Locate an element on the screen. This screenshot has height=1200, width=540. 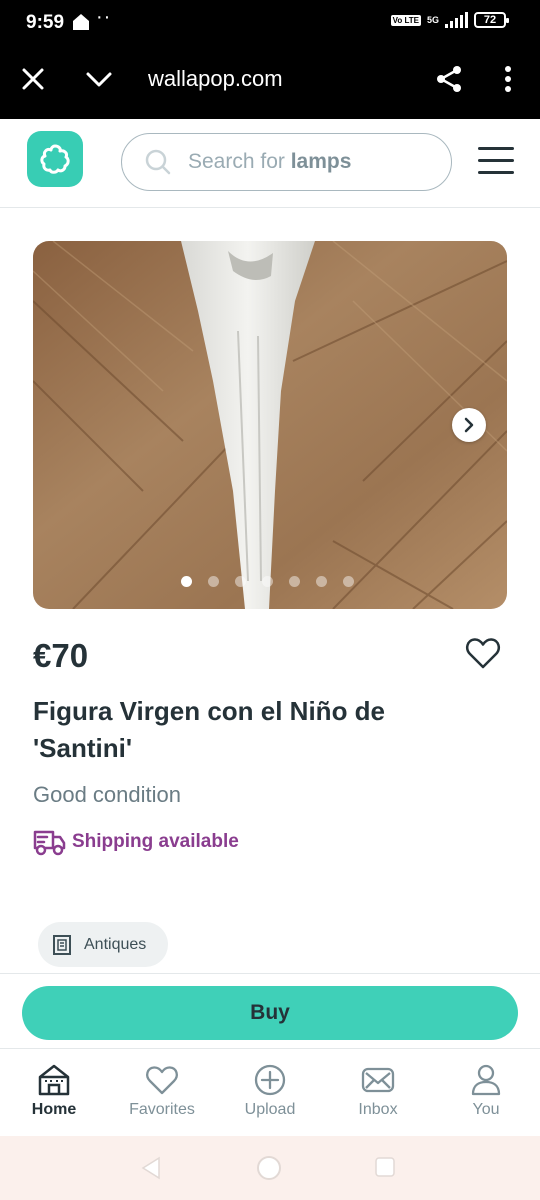
favorite-heart-icon is located at coordinates (483, 653).